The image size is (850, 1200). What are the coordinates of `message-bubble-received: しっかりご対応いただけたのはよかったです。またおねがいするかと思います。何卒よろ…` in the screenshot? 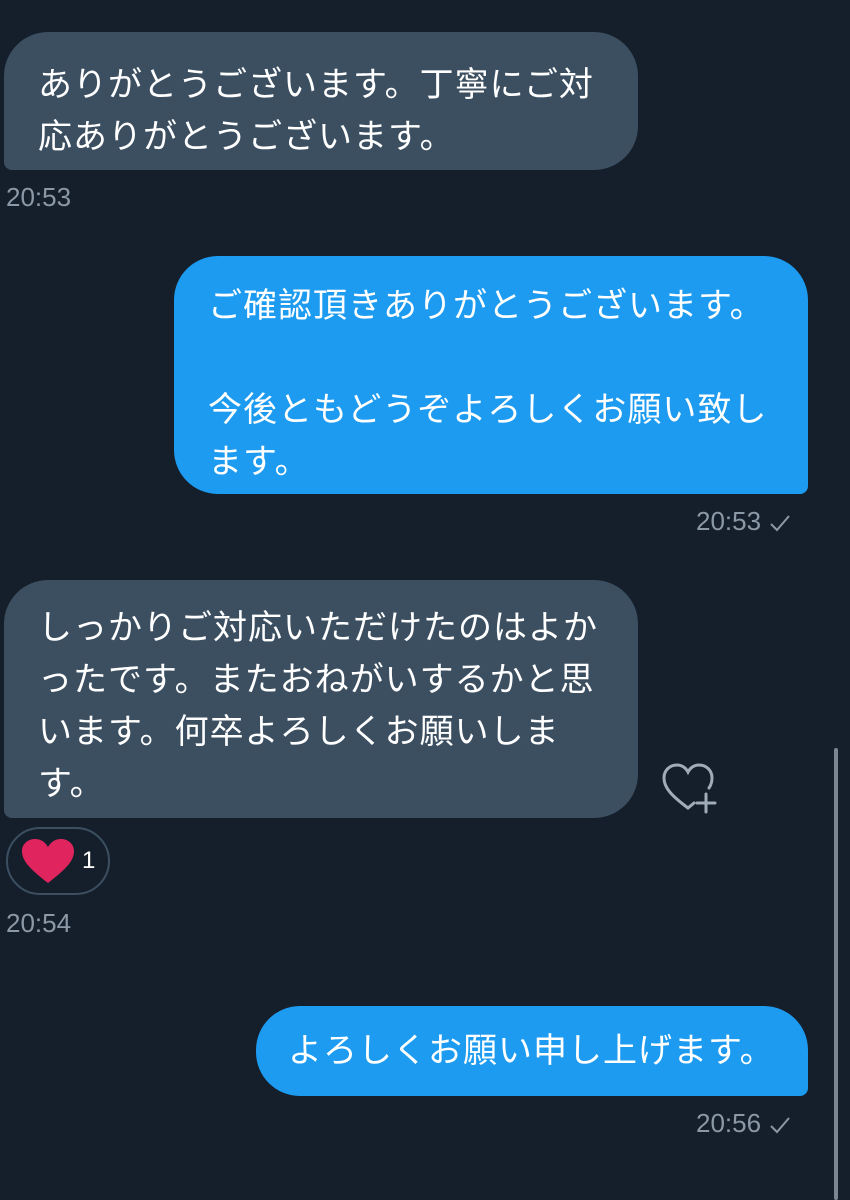 It's located at (321, 699).